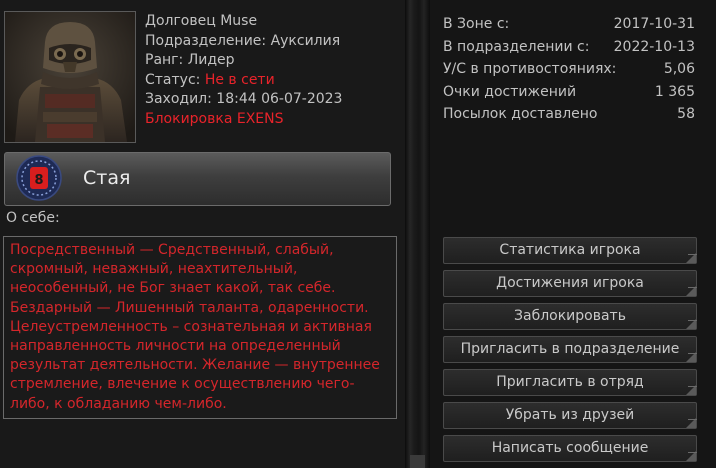 The height and width of the screenshot is (468, 716). Describe the element at coordinates (654, 24) in the screenshot. I see `stat-value: 2017-10-31` at that location.